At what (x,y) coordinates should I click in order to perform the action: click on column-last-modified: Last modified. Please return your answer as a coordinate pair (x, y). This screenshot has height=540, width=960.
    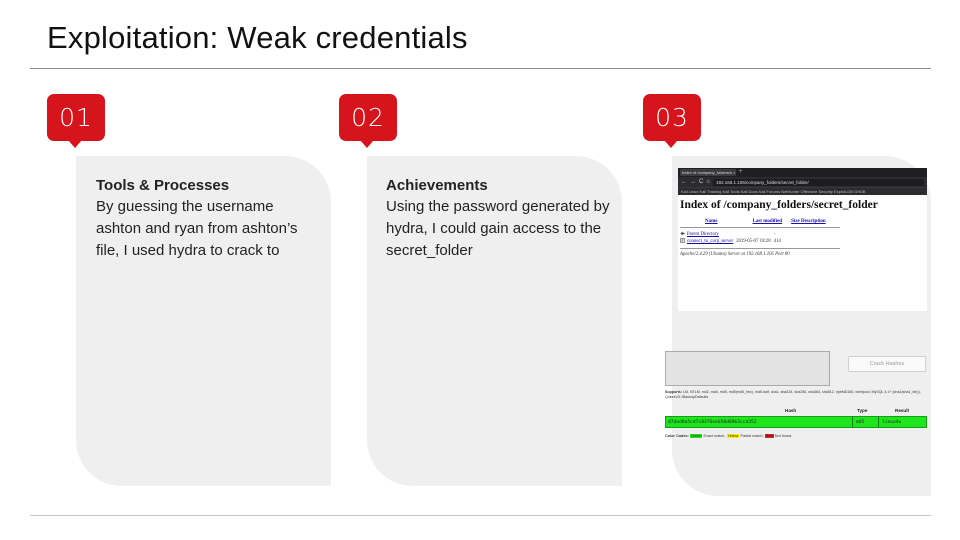
    Looking at the image, I should click on (768, 221).